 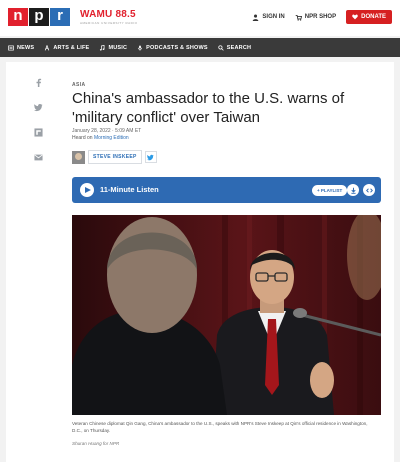 What do you see at coordinates (83, 138) in the screenshot?
I see `heard-on-prefix: Heard on` at bounding box center [83, 138].